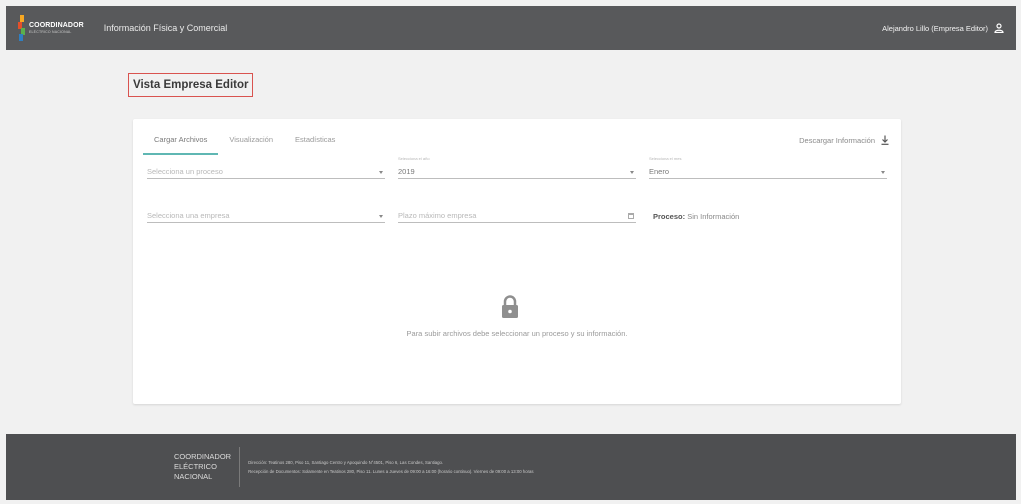  I want to click on user-menu: Alejandro Lillo (Empresa Editor), so click(943, 28).